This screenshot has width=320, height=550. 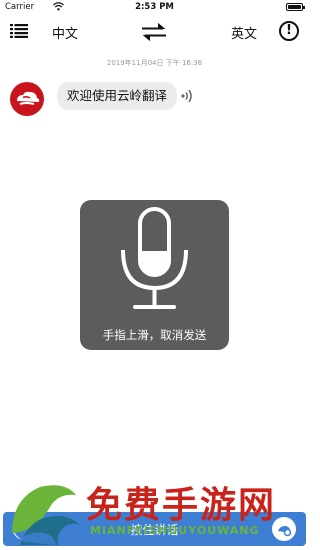 I want to click on status-bar: Carrier 2:53 PM, so click(x=154, y=8).